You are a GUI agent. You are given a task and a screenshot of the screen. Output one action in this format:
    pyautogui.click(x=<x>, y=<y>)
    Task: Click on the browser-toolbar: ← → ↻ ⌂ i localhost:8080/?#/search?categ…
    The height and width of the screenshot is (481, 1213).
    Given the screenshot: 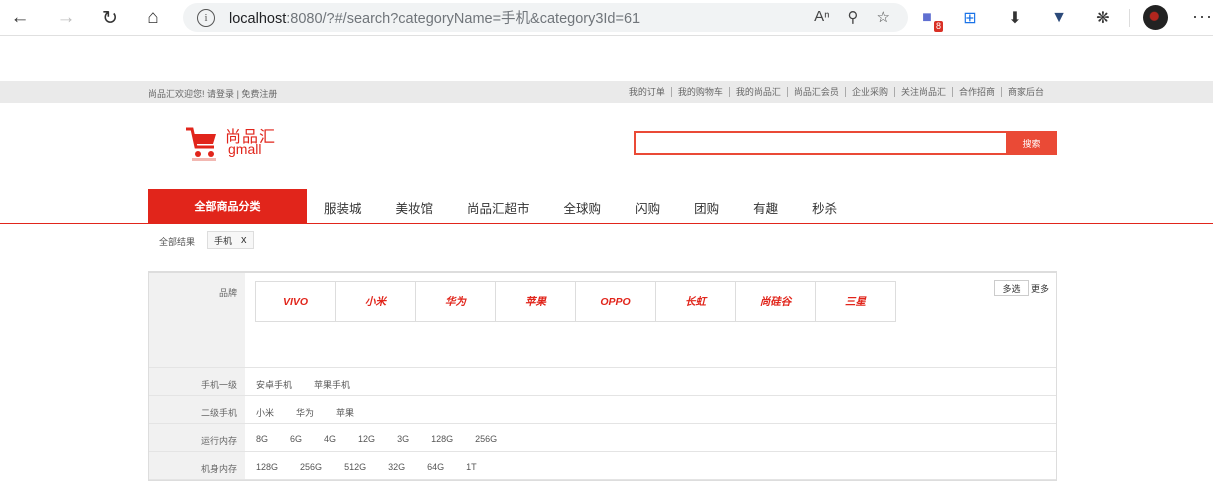 What is the action you would take?
    pyautogui.click(x=606, y=18)
    